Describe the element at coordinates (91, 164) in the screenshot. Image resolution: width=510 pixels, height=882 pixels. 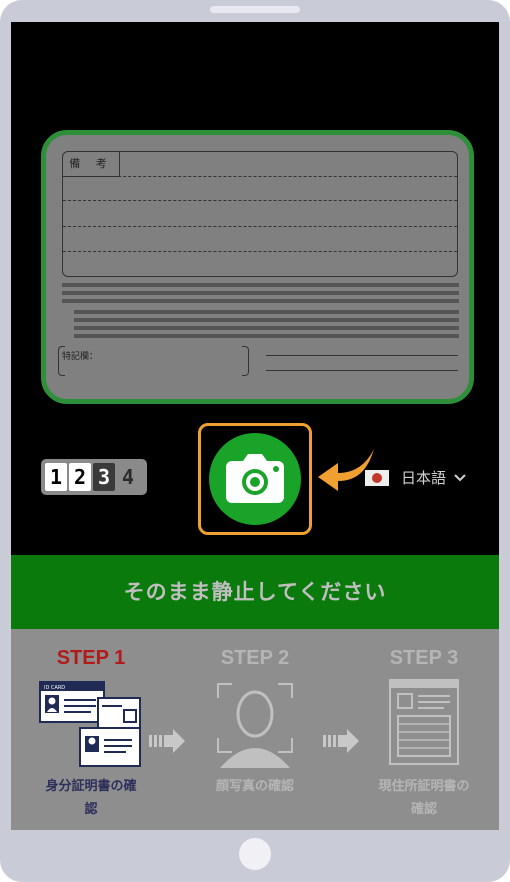
I see `remarks-label: 備 考` at that location.